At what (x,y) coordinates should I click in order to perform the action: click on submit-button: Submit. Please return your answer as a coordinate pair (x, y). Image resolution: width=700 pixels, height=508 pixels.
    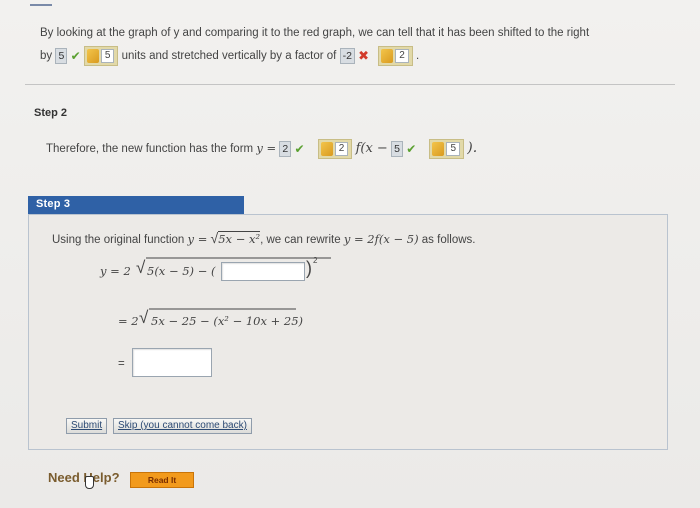
    Looking at the image, I should click on (87, 426).